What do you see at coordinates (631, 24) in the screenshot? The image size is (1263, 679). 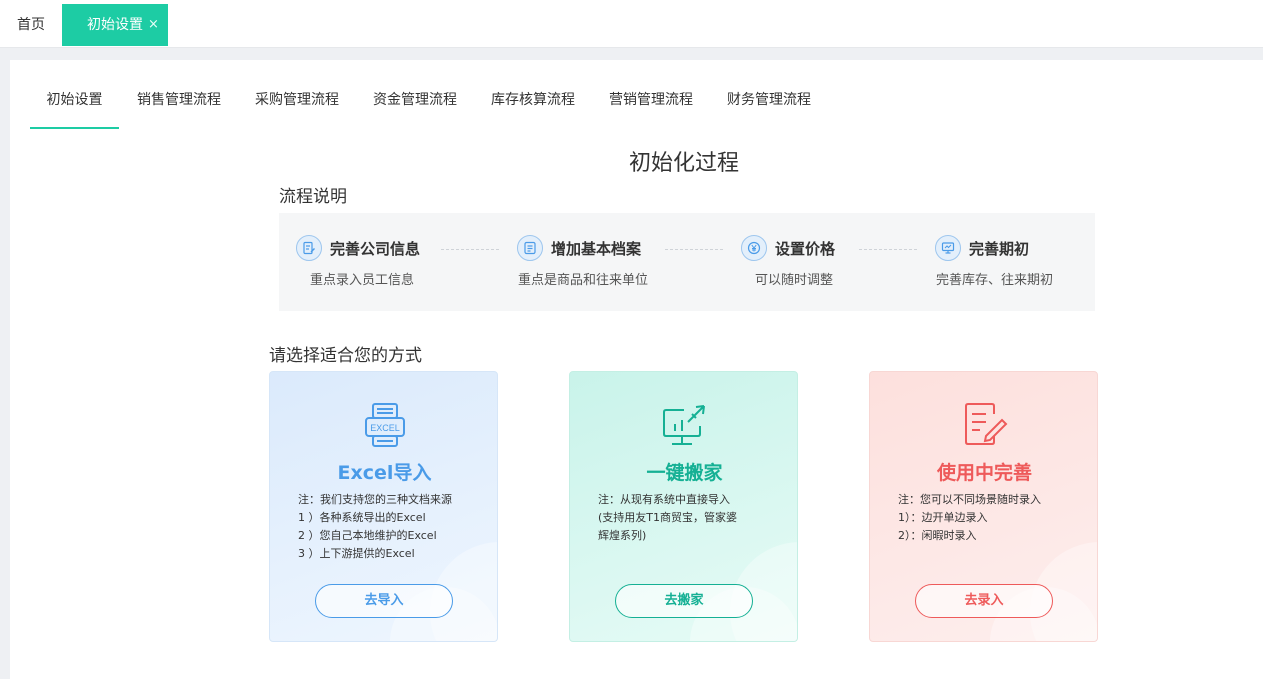 I see `top-tab-bar: 首页 初始设置 ×` at bounding box center [631, 24].